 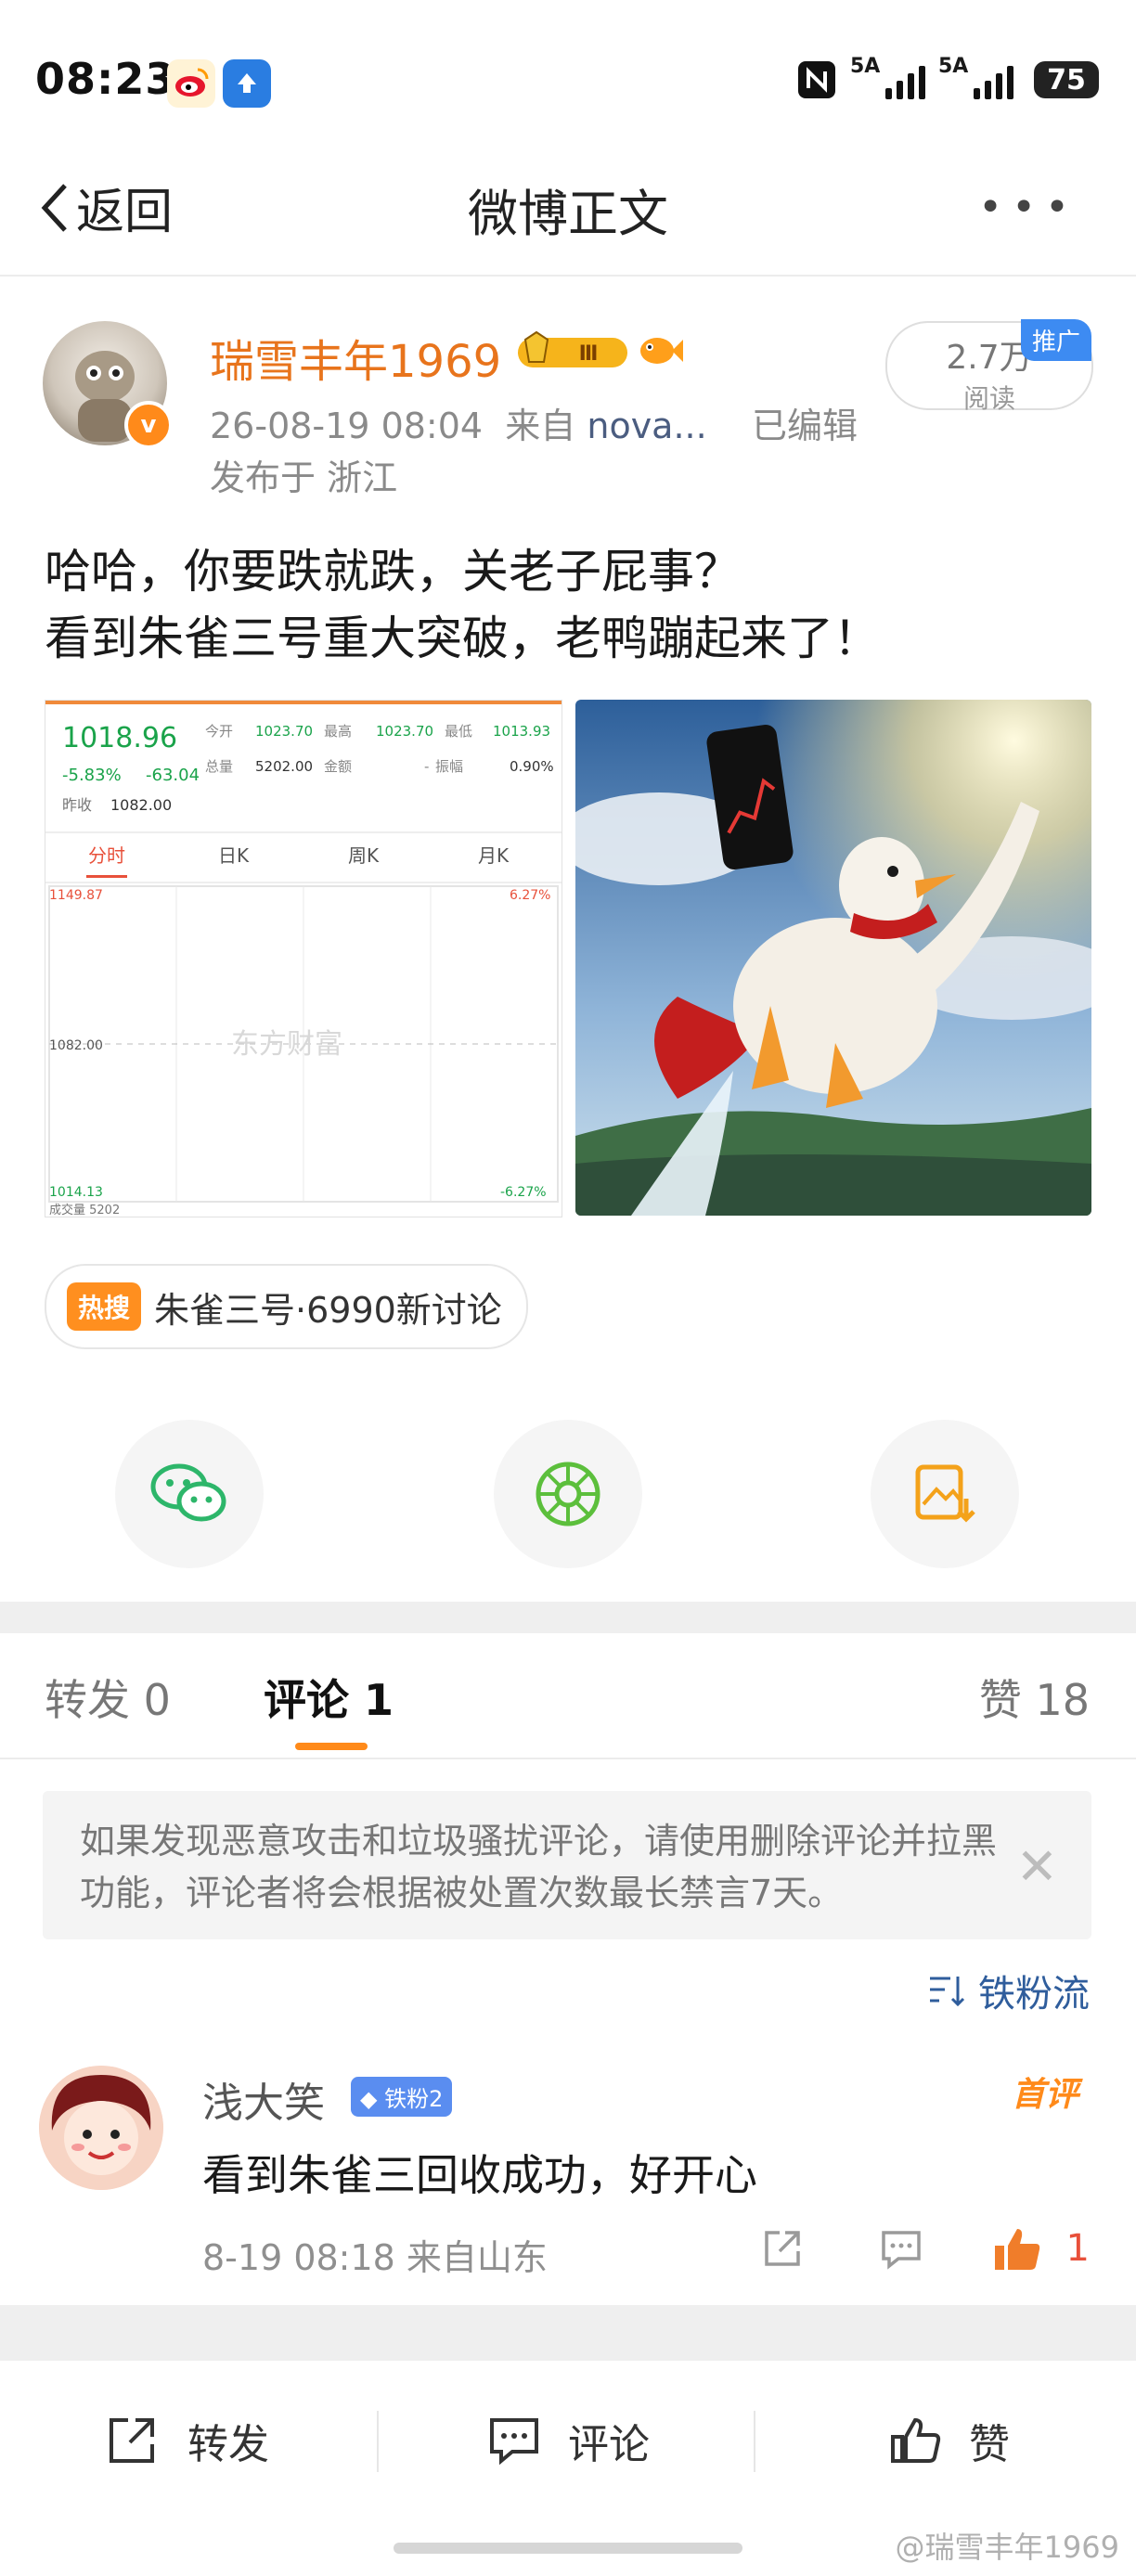 I want to click on bottom-repost-button: 转发, so click(x=187, y=2440).